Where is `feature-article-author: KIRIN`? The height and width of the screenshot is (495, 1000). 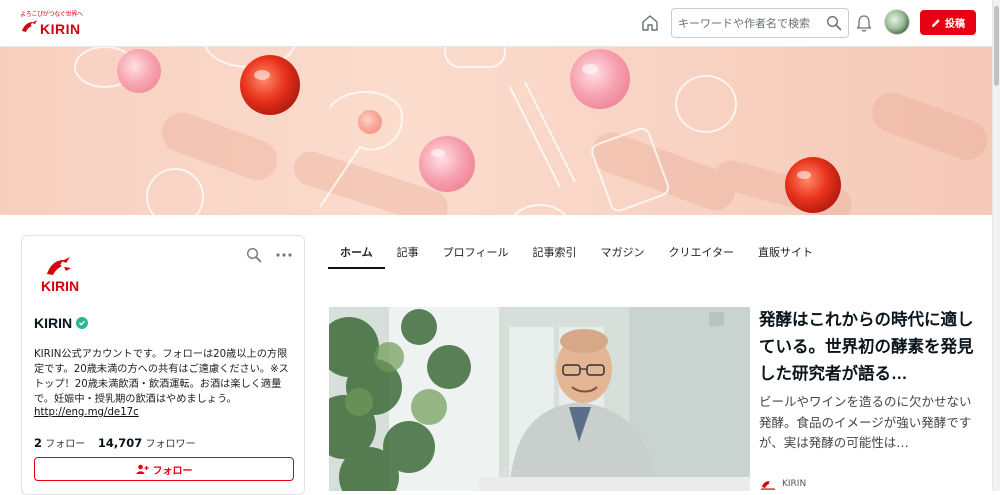 feature-article-author: KIRIN is located at coordinates (783, 484).